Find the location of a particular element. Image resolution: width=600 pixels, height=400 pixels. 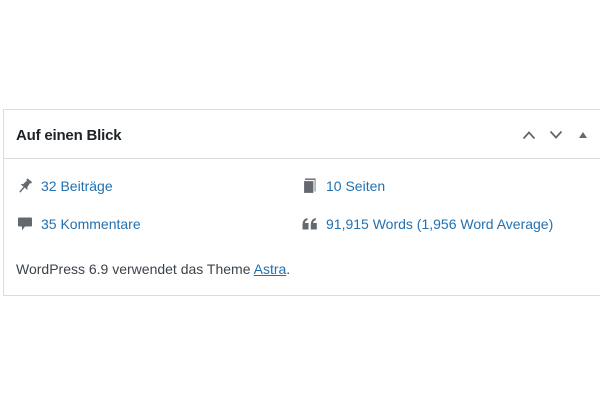

move-down-button is located at coordinates (556, 135).